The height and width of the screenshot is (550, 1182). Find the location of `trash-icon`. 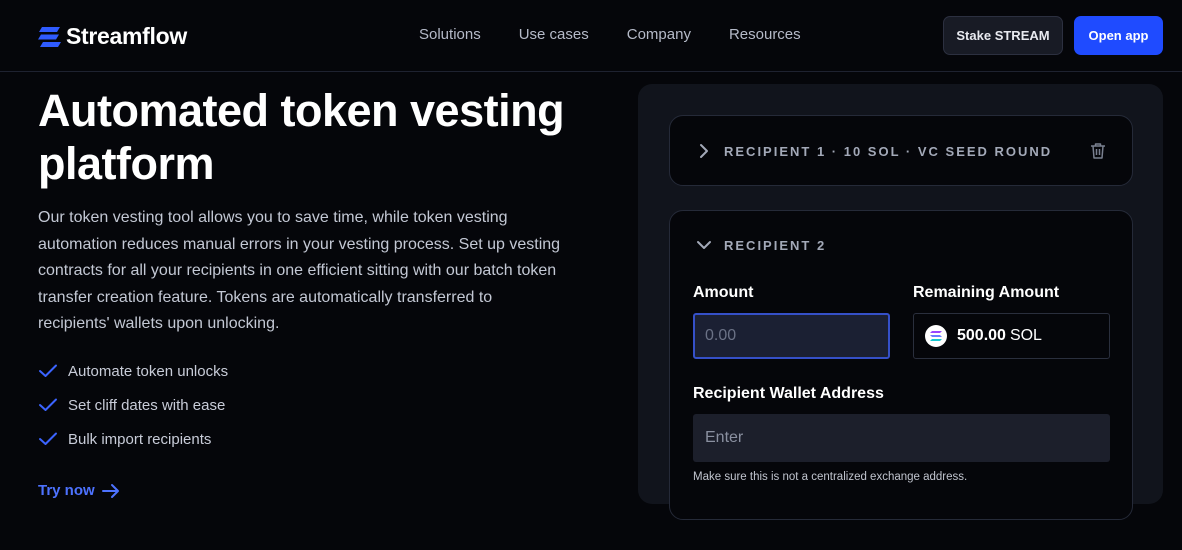

trash-icon is located at coordinates (1098, 151).